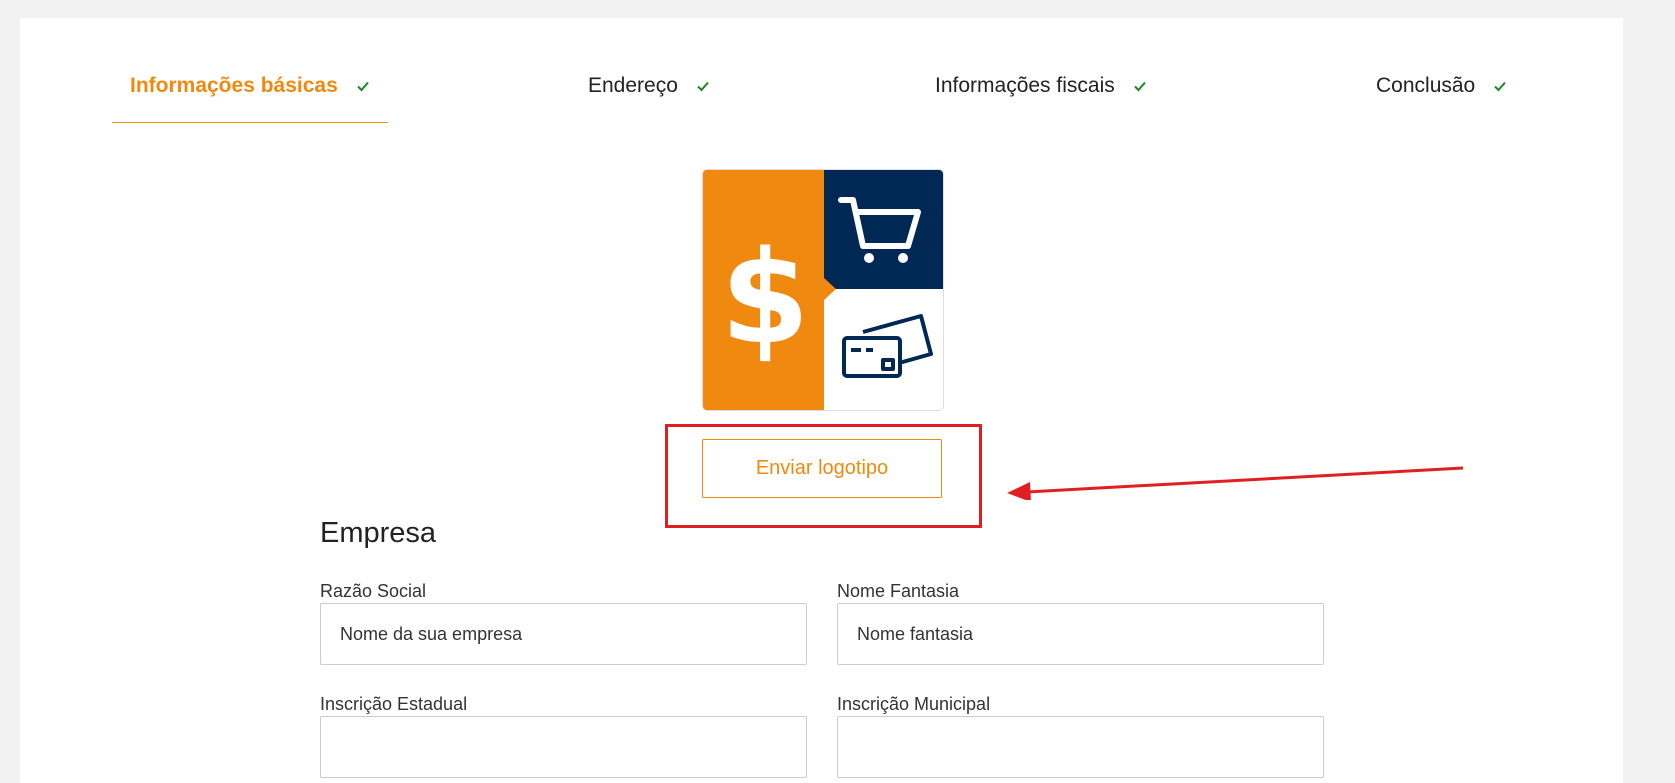 The width and height of the screenshot is (1675, 783). I want to click on step-label: Endereço, so click(633, 85).